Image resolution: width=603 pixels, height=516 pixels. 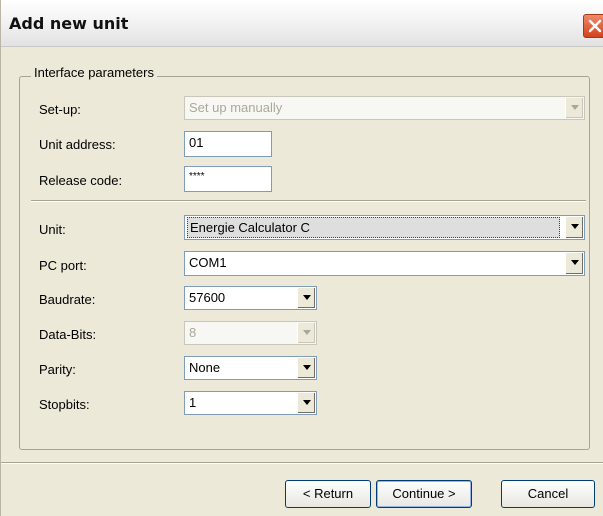 I want to click on baudrate-label: Baudrate:, so click(x=67, y=299).